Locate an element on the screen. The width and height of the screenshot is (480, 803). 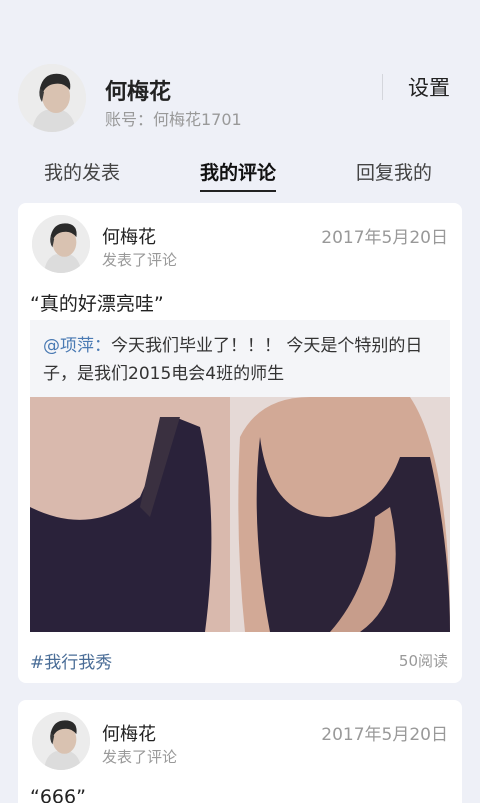
quoted-post-text: @项萍：今天我们毕业了！！！ 今天是个特别的日子，是我们2015电会4班的师生 is located at coordinates (243, 360).